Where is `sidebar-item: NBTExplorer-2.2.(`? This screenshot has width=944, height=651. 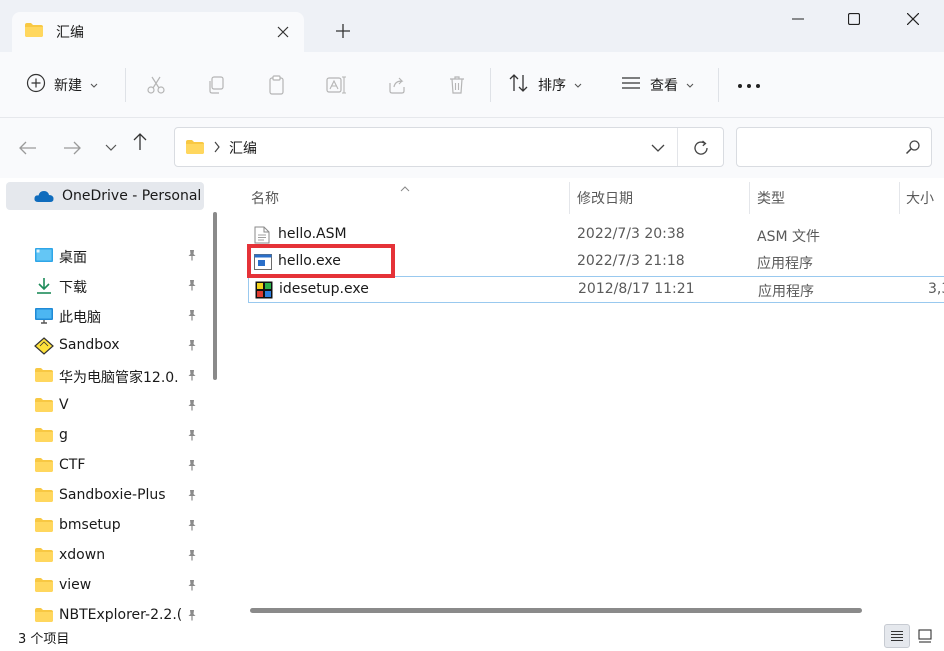 sidebar-item: NBTExplorer-2.2.( is located at coordinates (103, 611).